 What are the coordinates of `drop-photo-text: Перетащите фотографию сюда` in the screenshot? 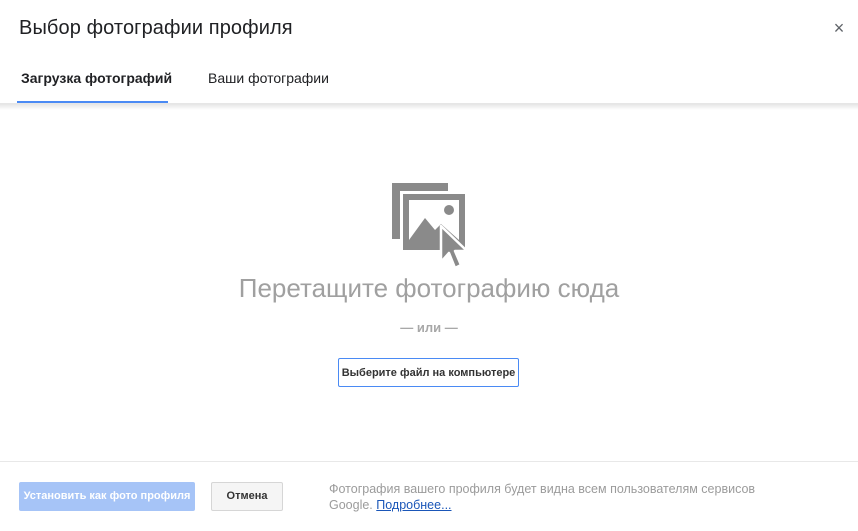 It's located at (429, 288).